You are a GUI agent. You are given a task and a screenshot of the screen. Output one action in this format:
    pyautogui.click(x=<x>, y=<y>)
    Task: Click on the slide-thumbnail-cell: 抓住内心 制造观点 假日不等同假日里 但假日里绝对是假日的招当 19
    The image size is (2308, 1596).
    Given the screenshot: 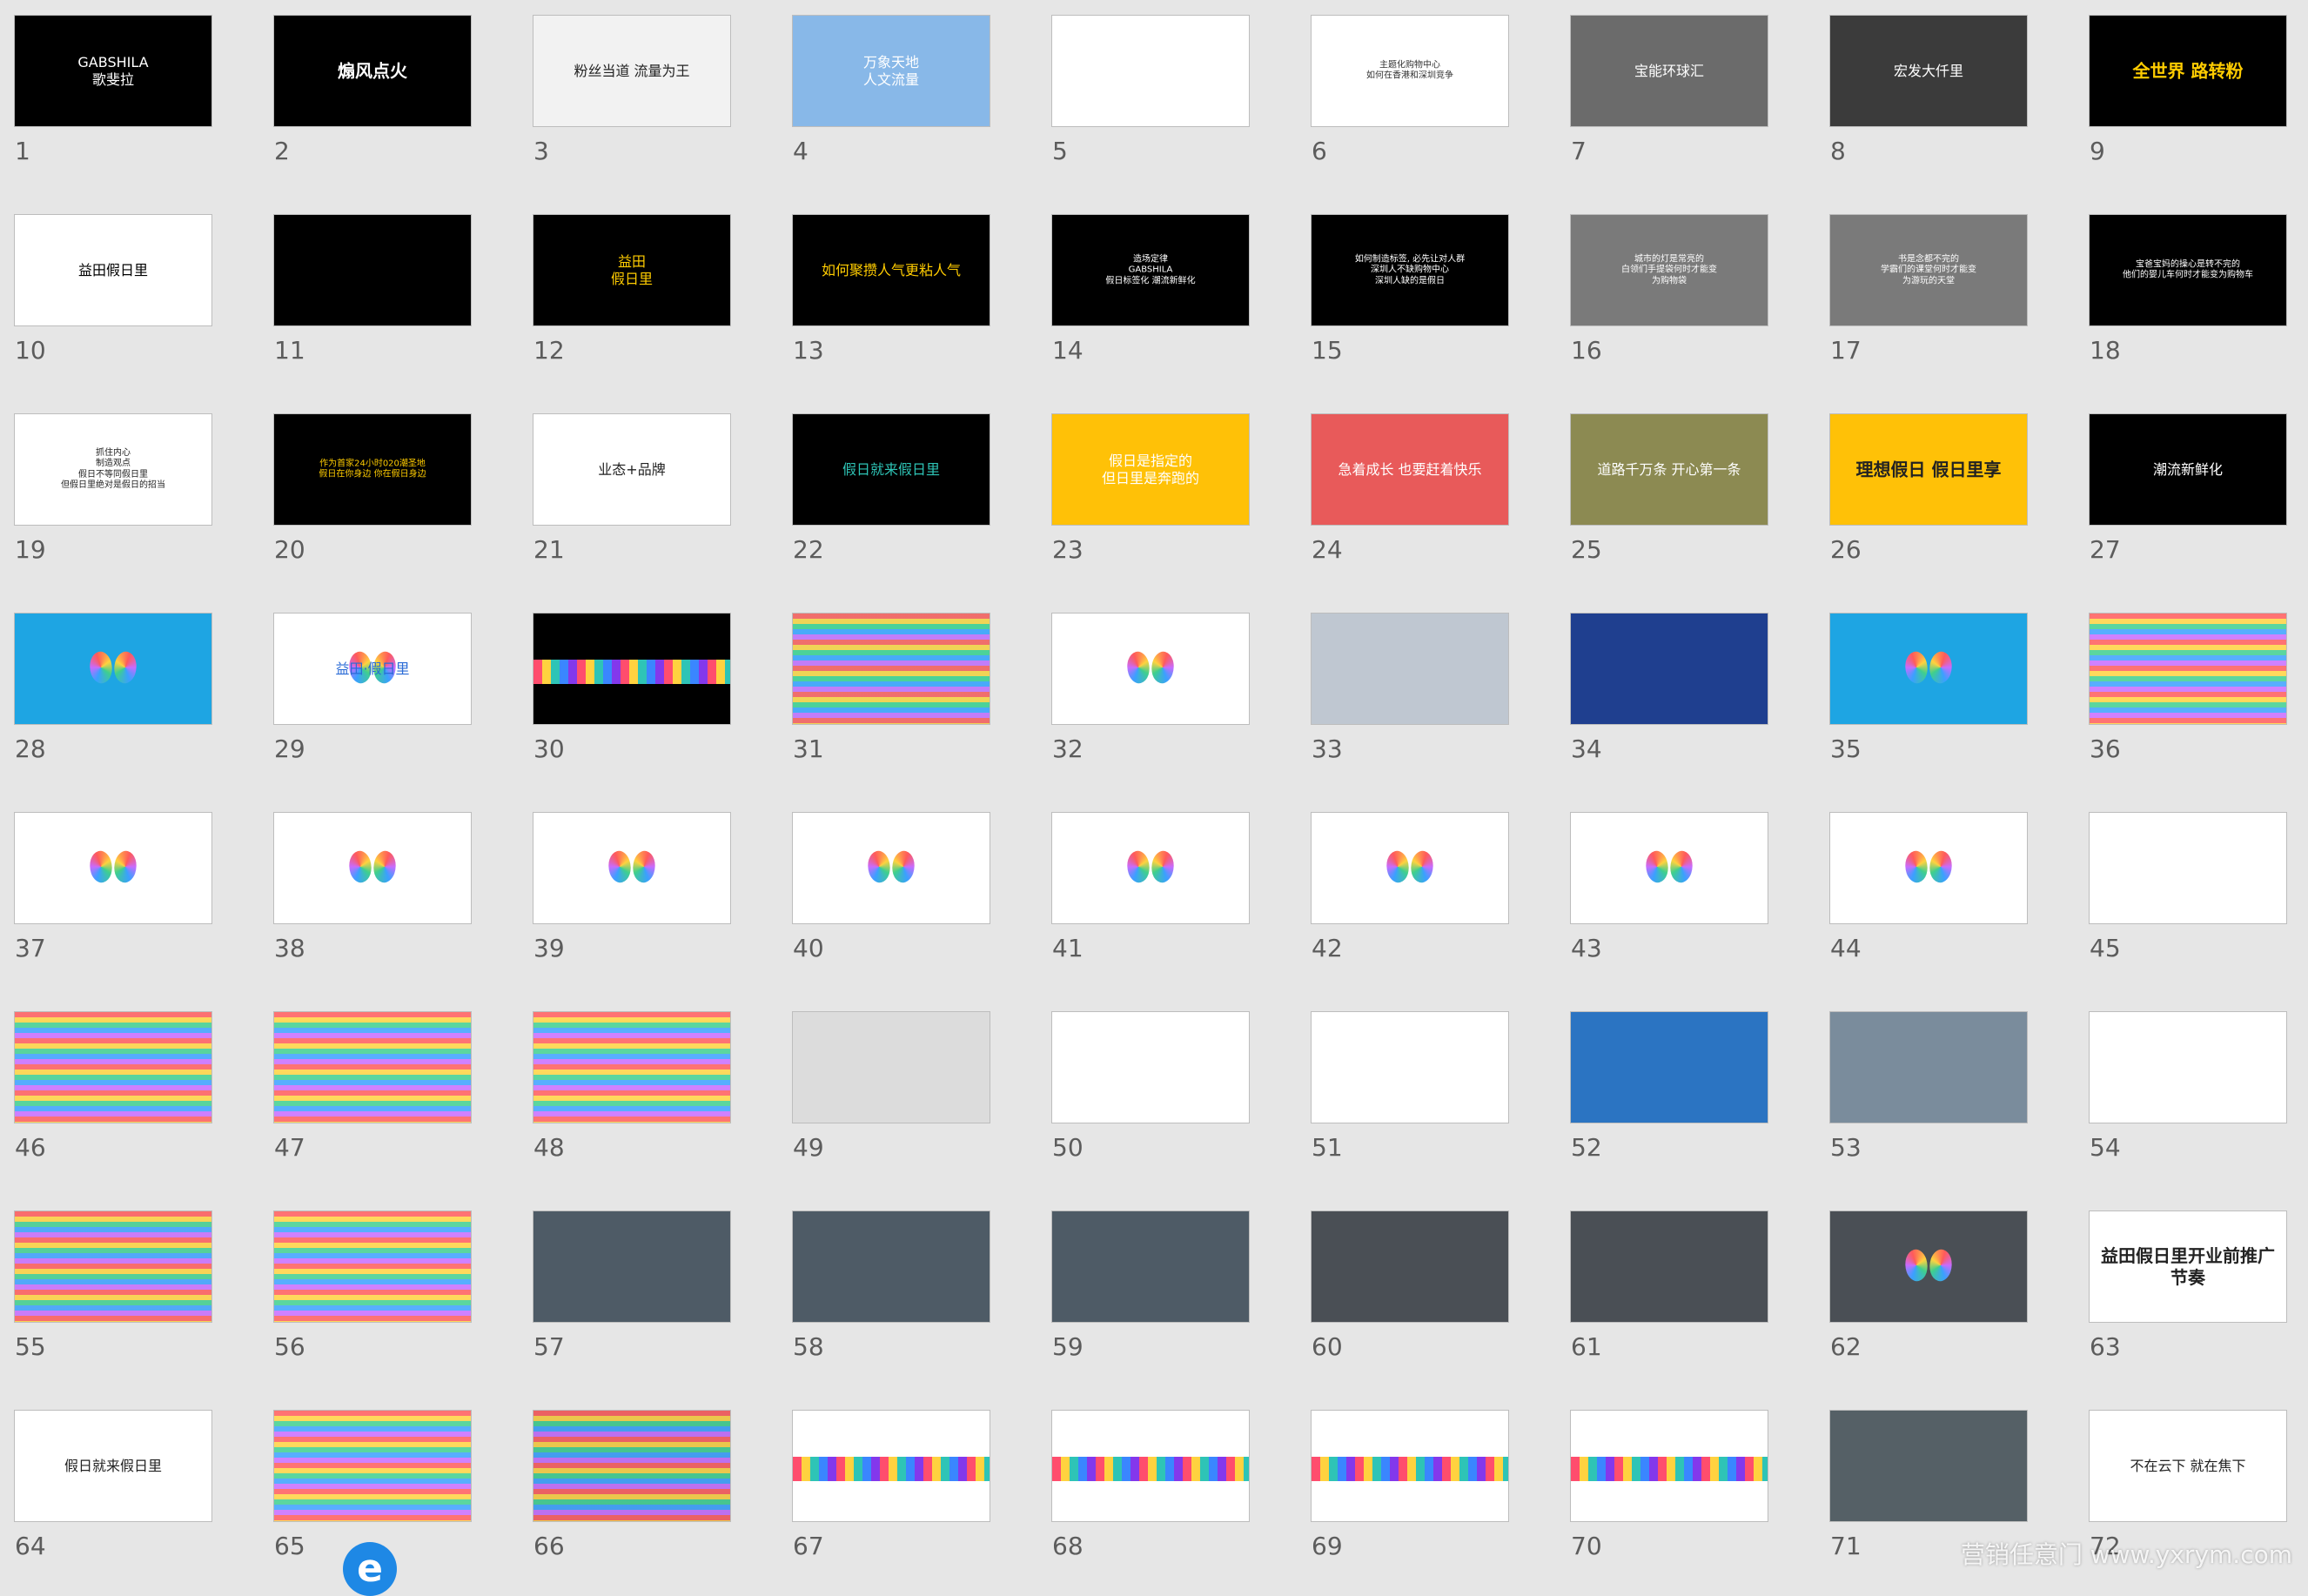 What is the action you would take?
    pyautogui.click(x=113, y=486)
    